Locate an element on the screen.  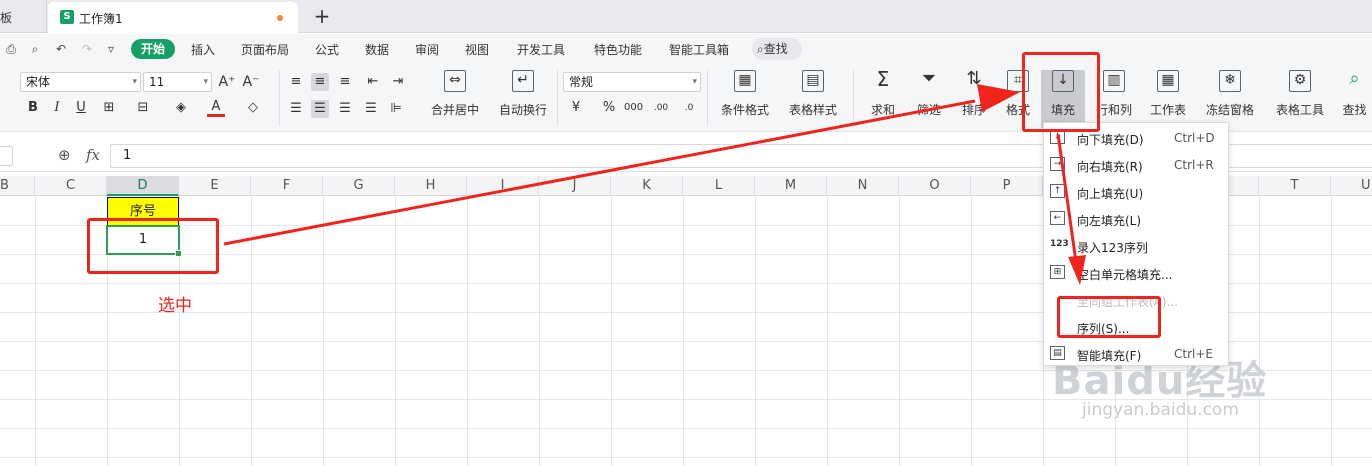
menu-sequence-123: 123 录入123序列 is located at coordinates (1136, 245).